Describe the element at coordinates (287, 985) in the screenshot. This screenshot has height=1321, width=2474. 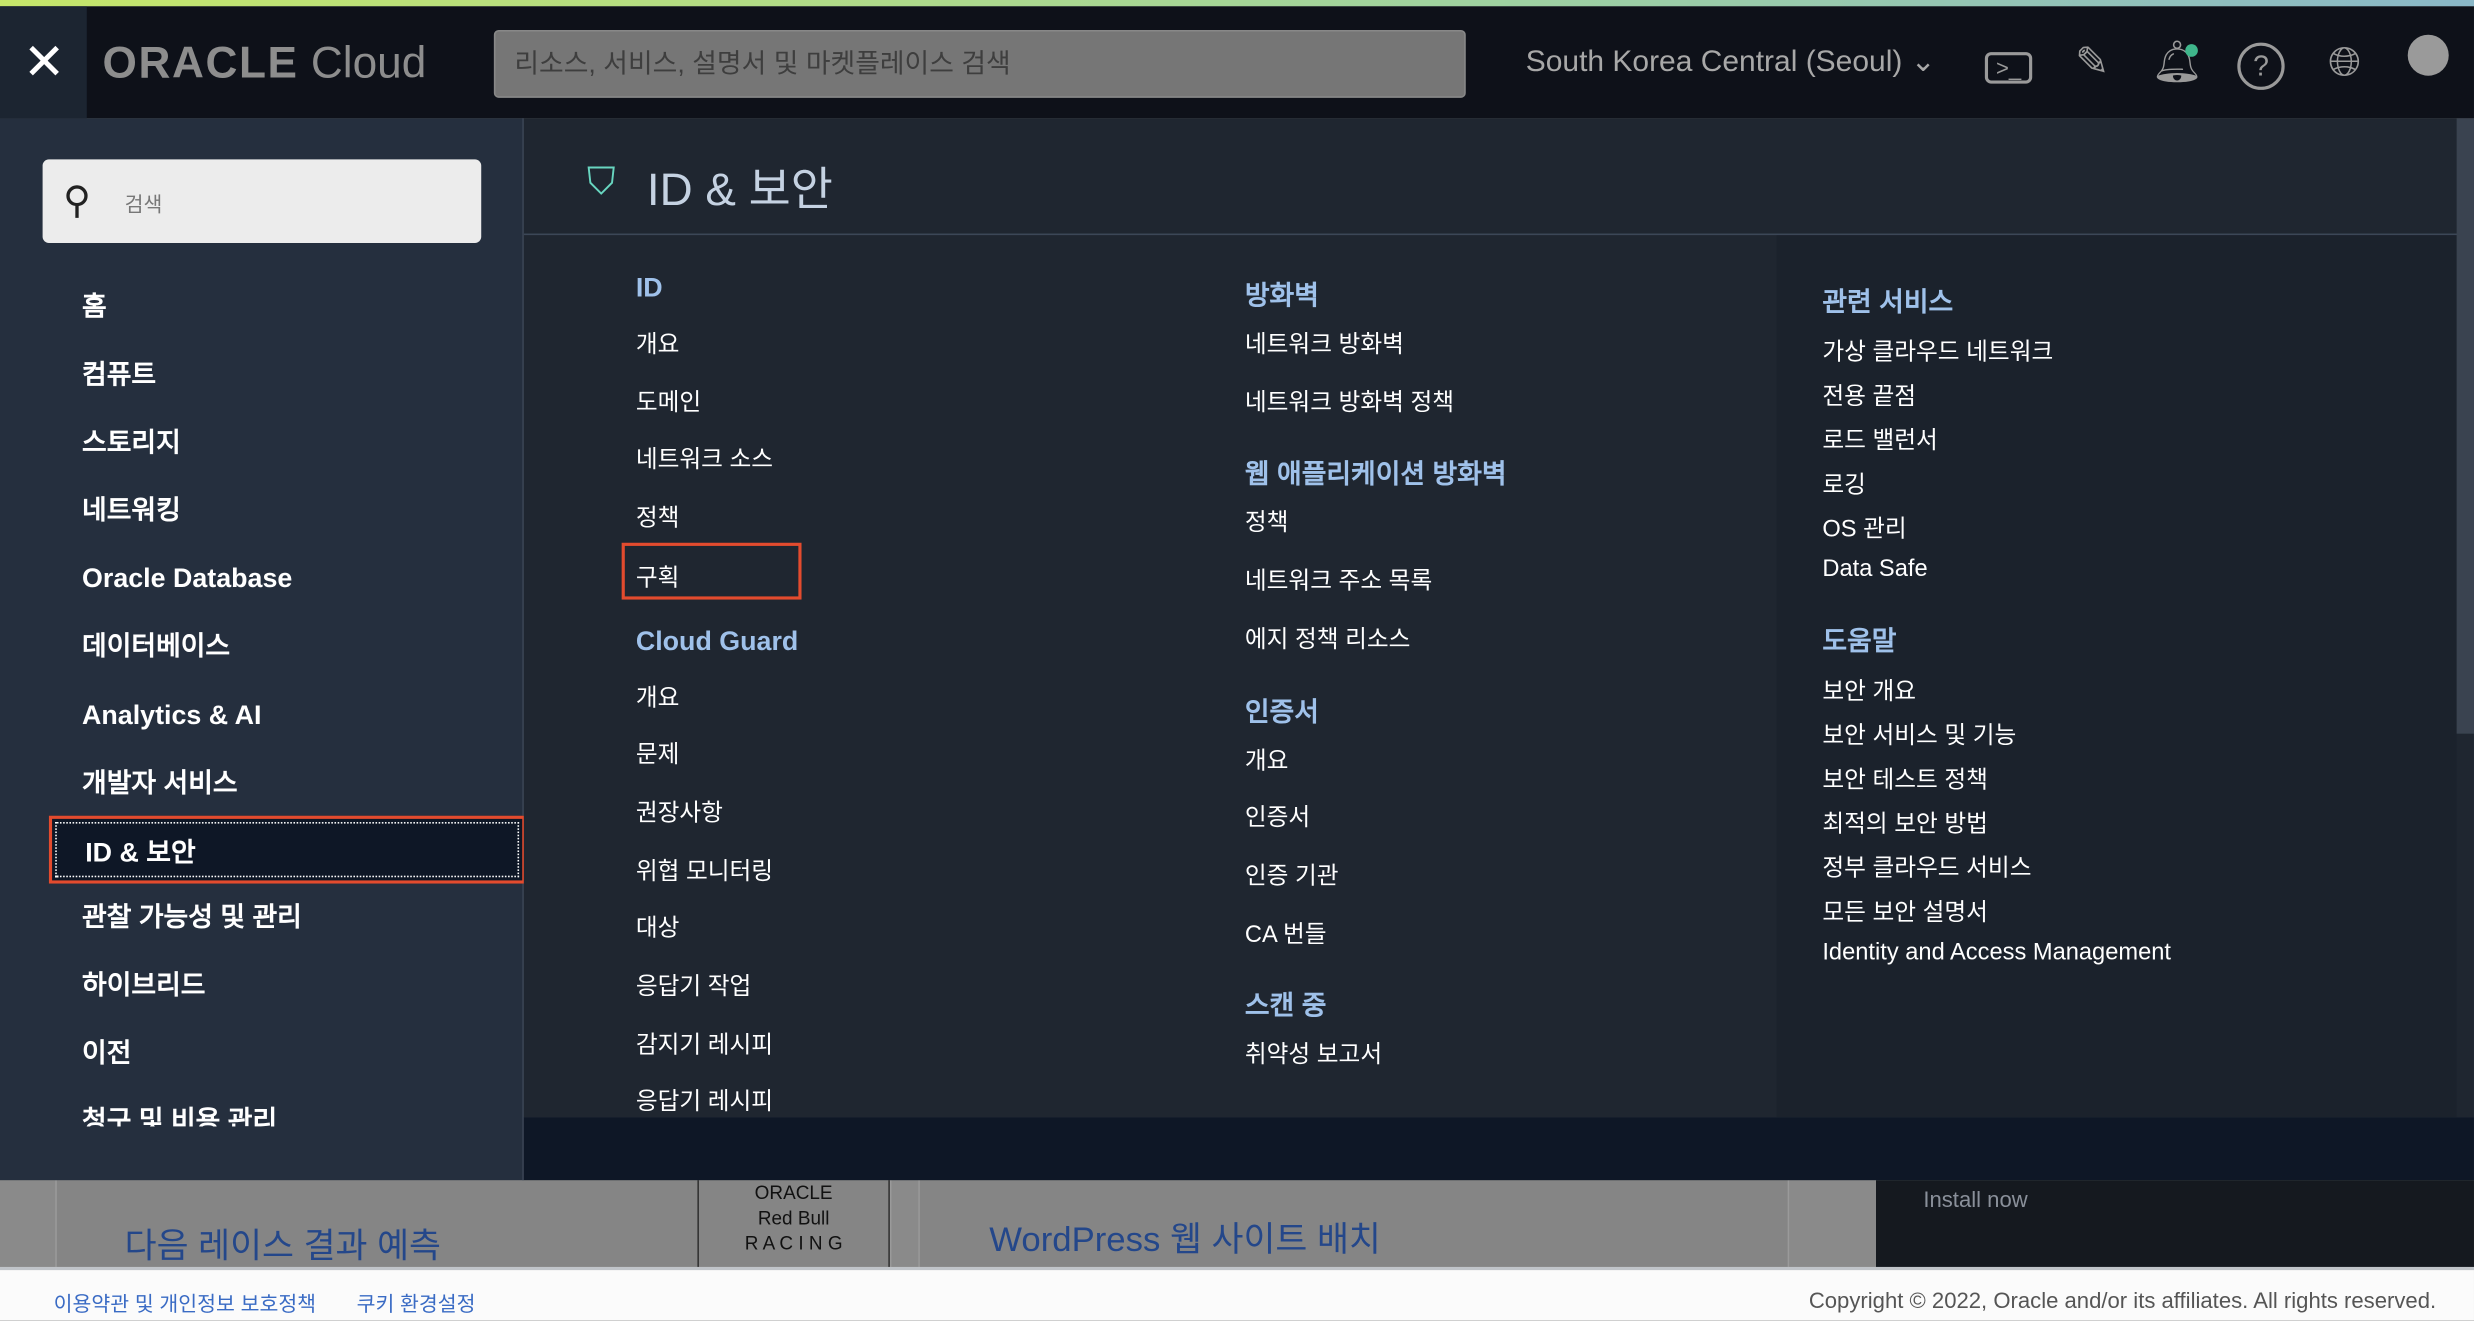
I see `sidebar-item: 하이브리드` at that location.